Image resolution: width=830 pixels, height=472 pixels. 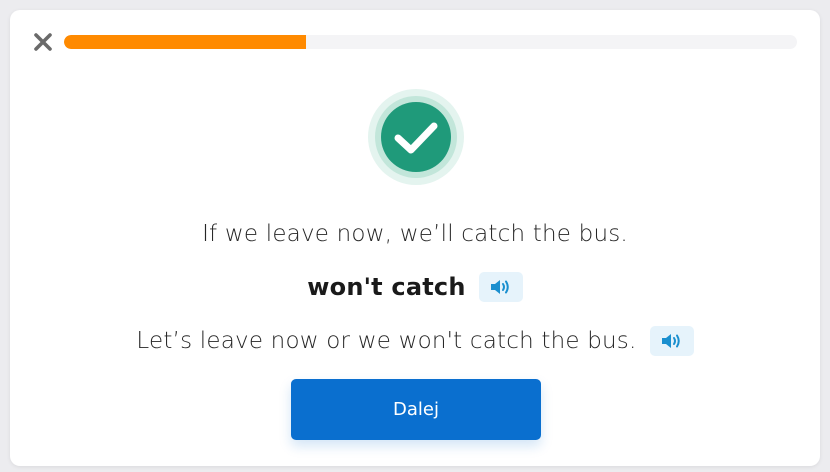 I want to click on play-answer-audio-button, so click(x=500, y=287).